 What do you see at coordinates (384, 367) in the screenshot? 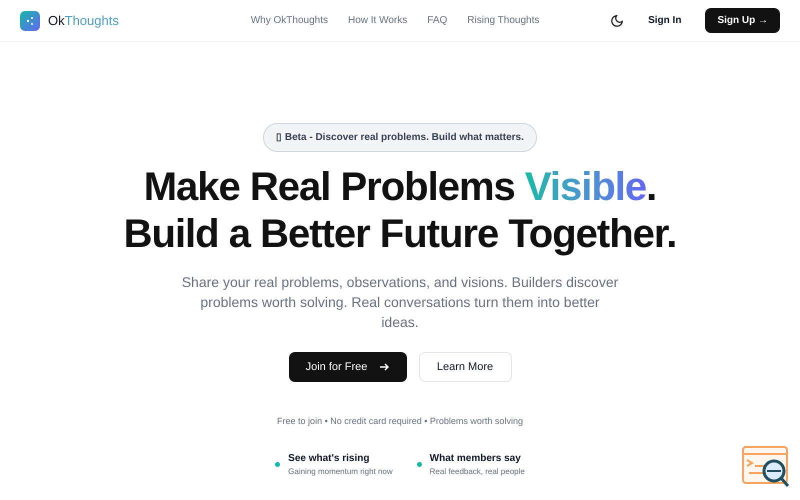
I see `arrow-right-icon` at bounding box center [384, 367].